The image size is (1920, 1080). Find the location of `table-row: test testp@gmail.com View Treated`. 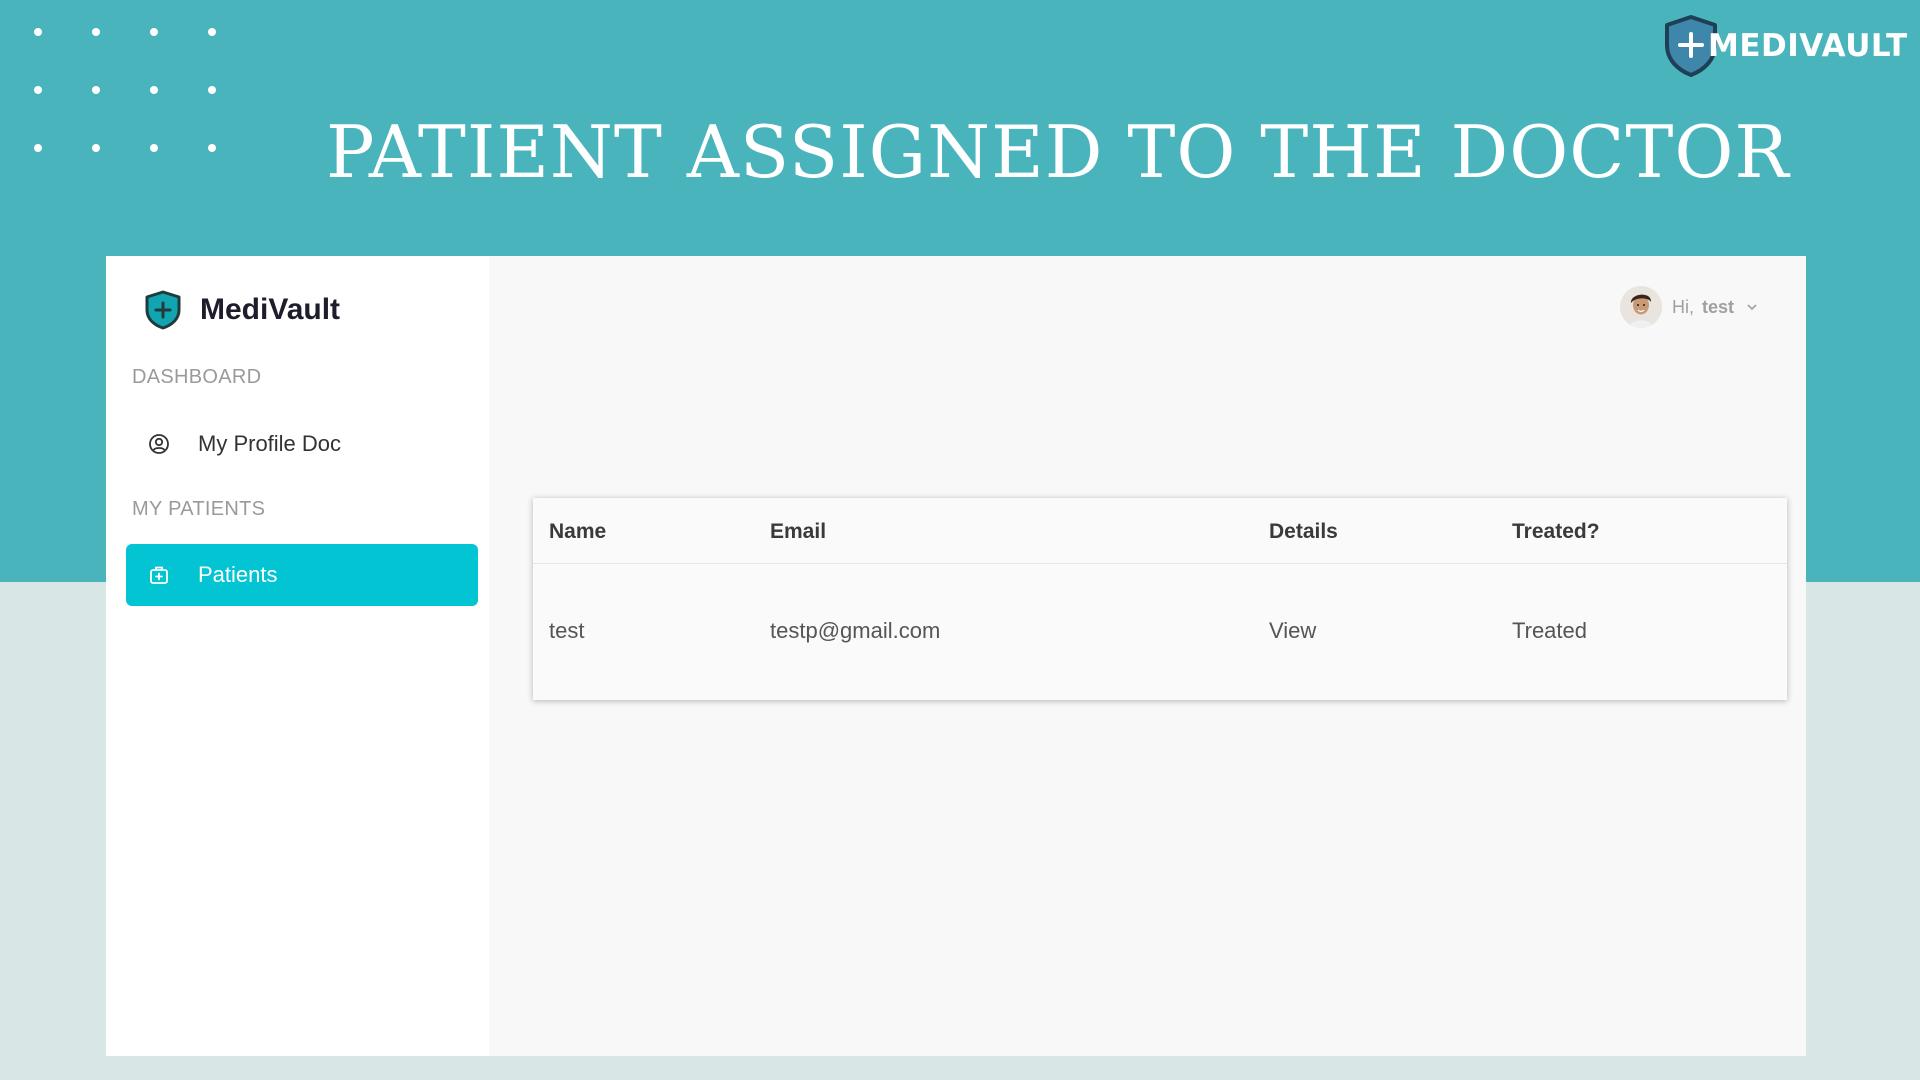

table-row: test testp@gmail.com View Treated is located at coordinates (1160, 632).